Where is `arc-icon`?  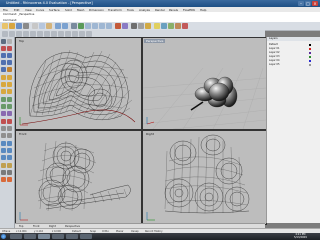 arc-icon is located at coordinates (9, 55).